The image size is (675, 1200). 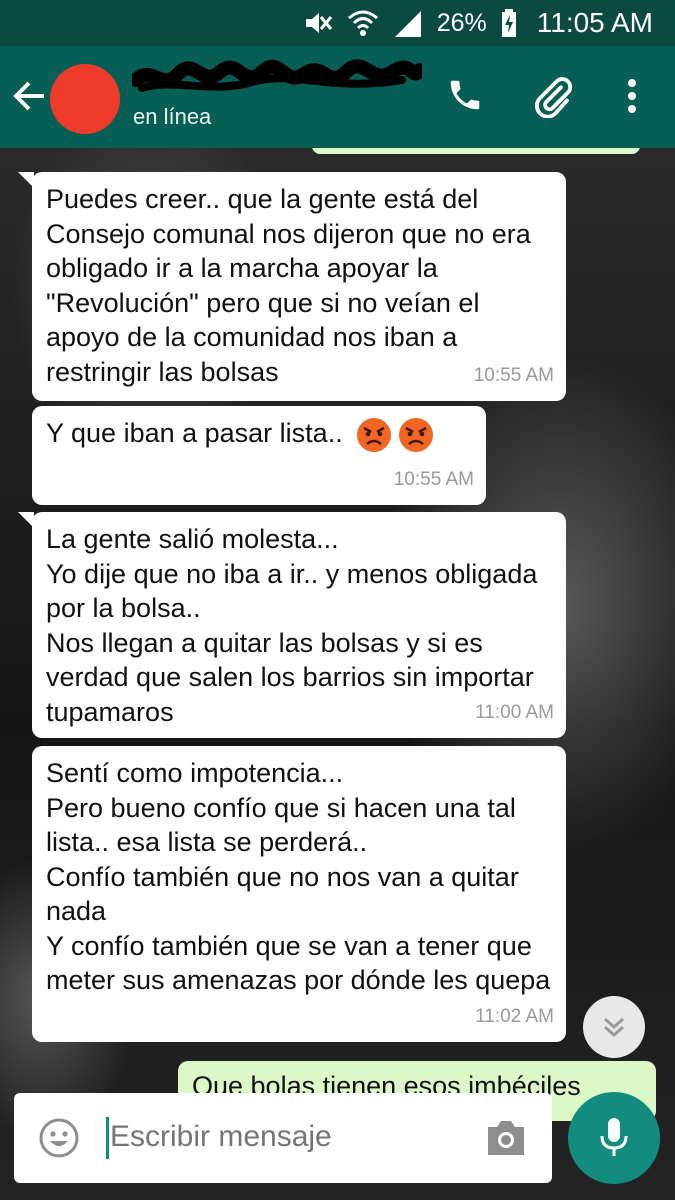 I want to click on microphone-icon, so click(x=614, y=1137).